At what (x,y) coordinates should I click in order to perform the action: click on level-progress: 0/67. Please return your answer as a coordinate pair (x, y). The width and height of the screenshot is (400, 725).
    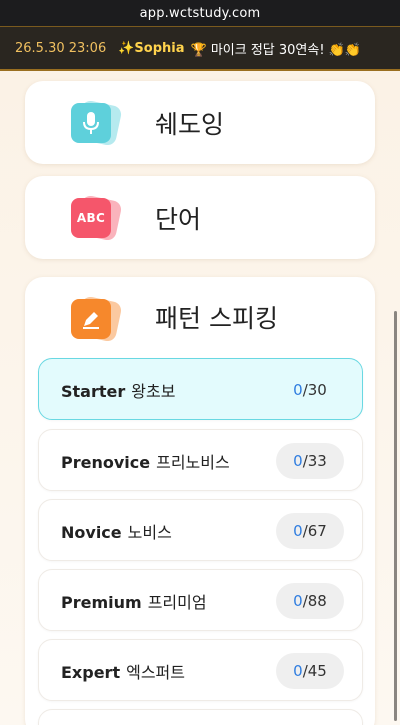
    Looking at the image, I should click on (310, 531).